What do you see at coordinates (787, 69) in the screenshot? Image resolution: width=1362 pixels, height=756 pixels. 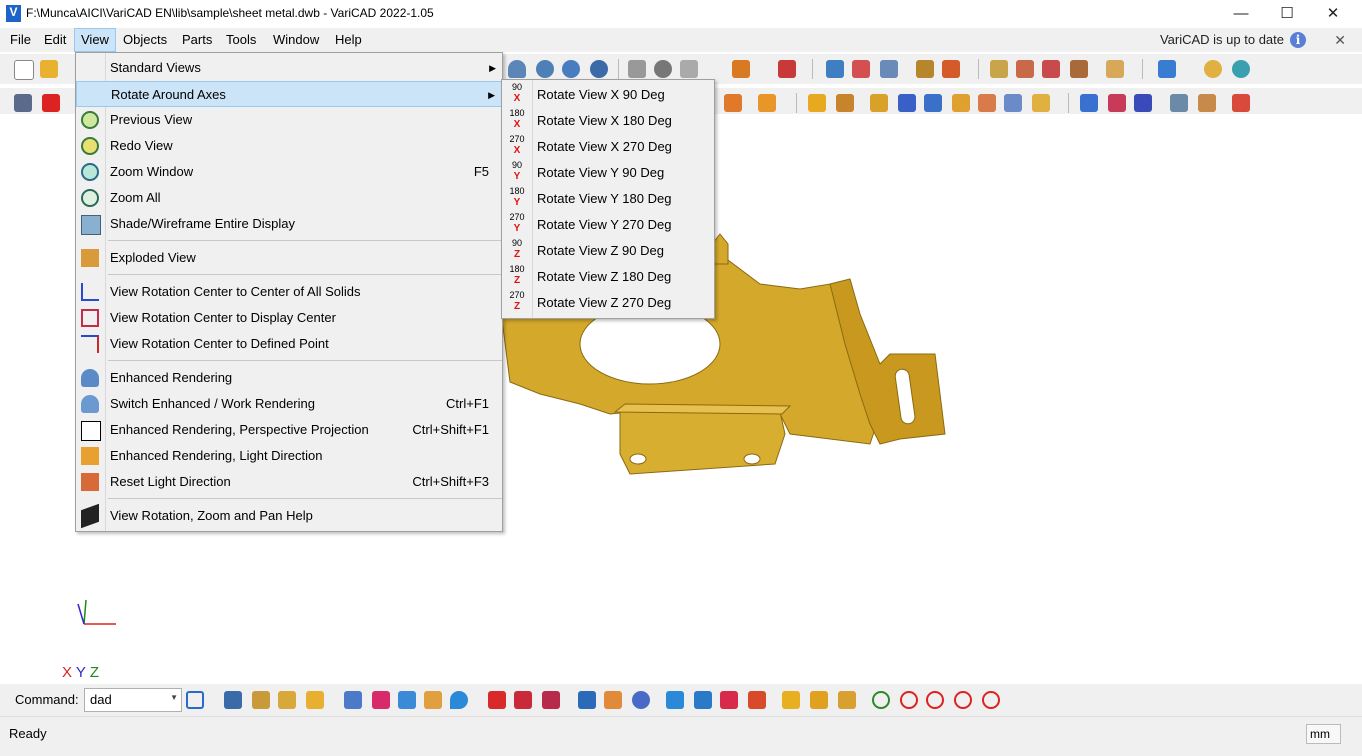 I see `arch-icon` at bounding box center [787, 69].